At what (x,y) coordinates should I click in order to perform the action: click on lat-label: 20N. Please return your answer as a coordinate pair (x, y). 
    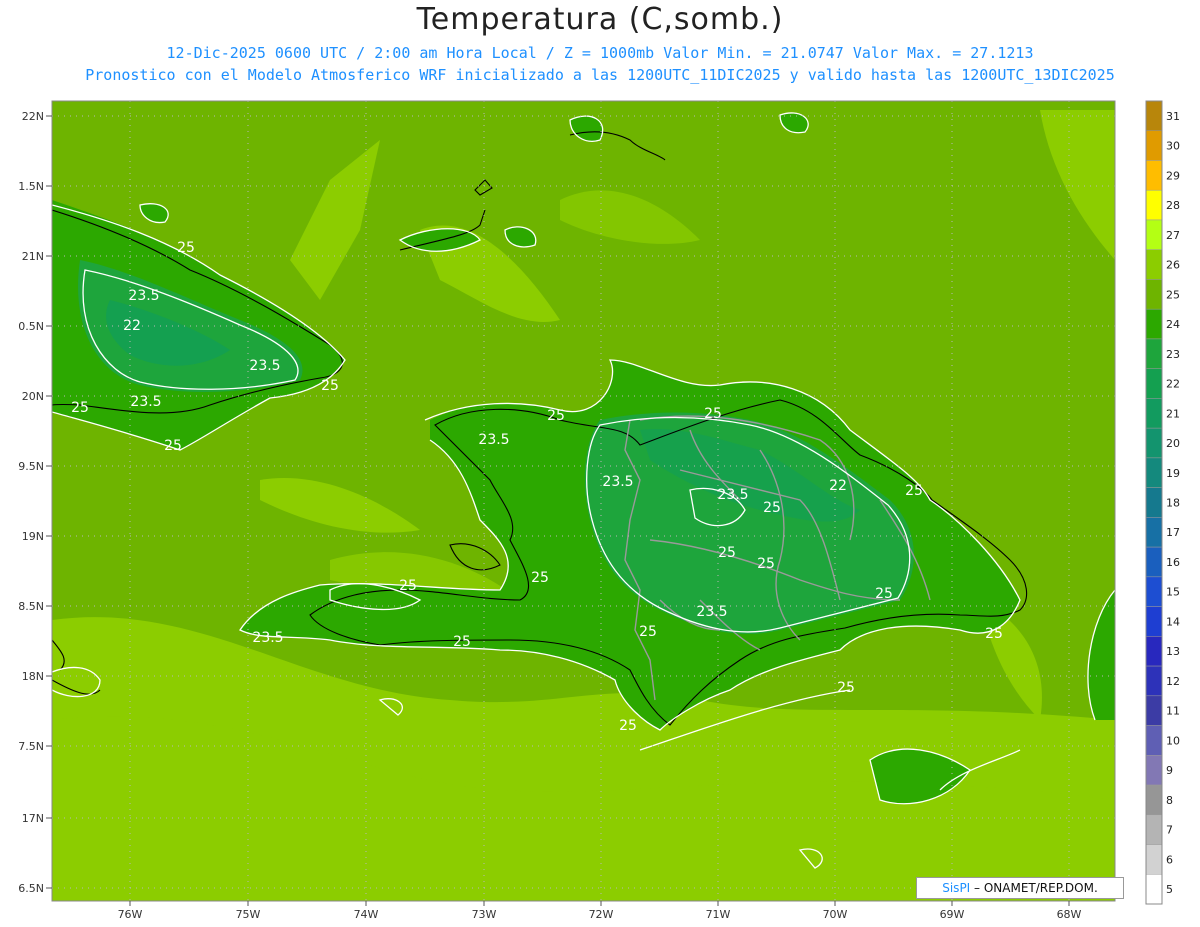
    Looking at the image, I should click on (33, 396).